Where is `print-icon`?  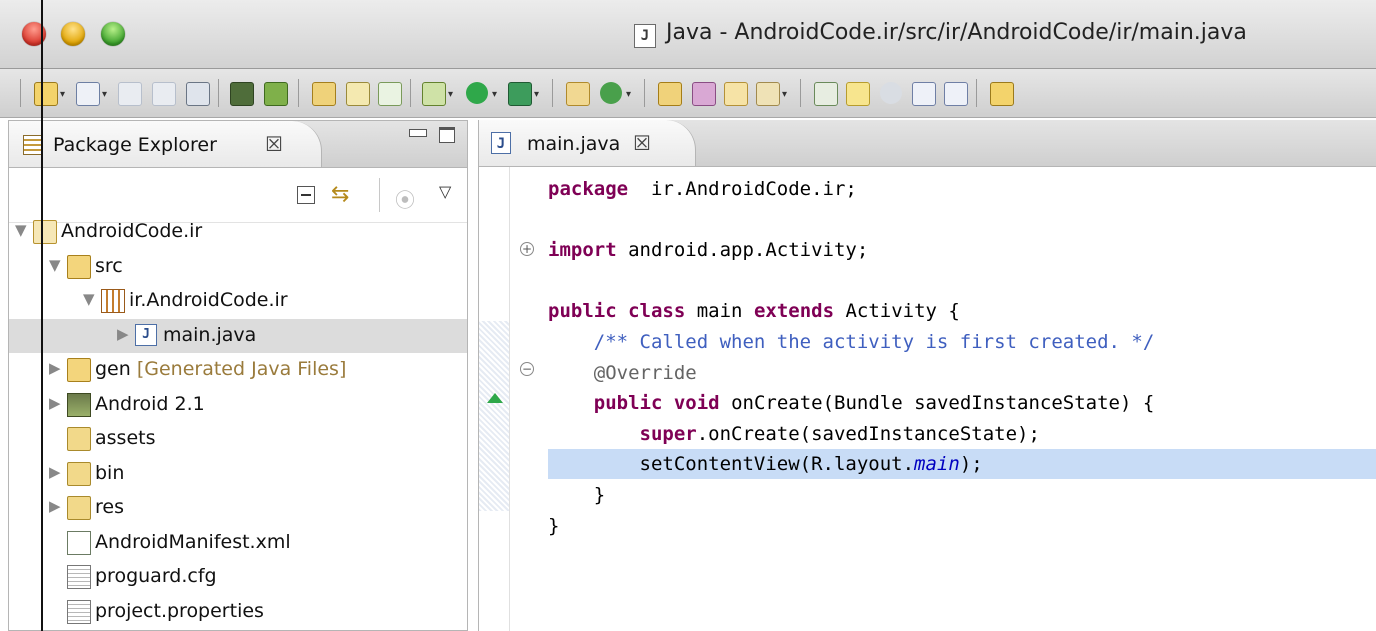 print-icon is located at coordinates (198, 94).